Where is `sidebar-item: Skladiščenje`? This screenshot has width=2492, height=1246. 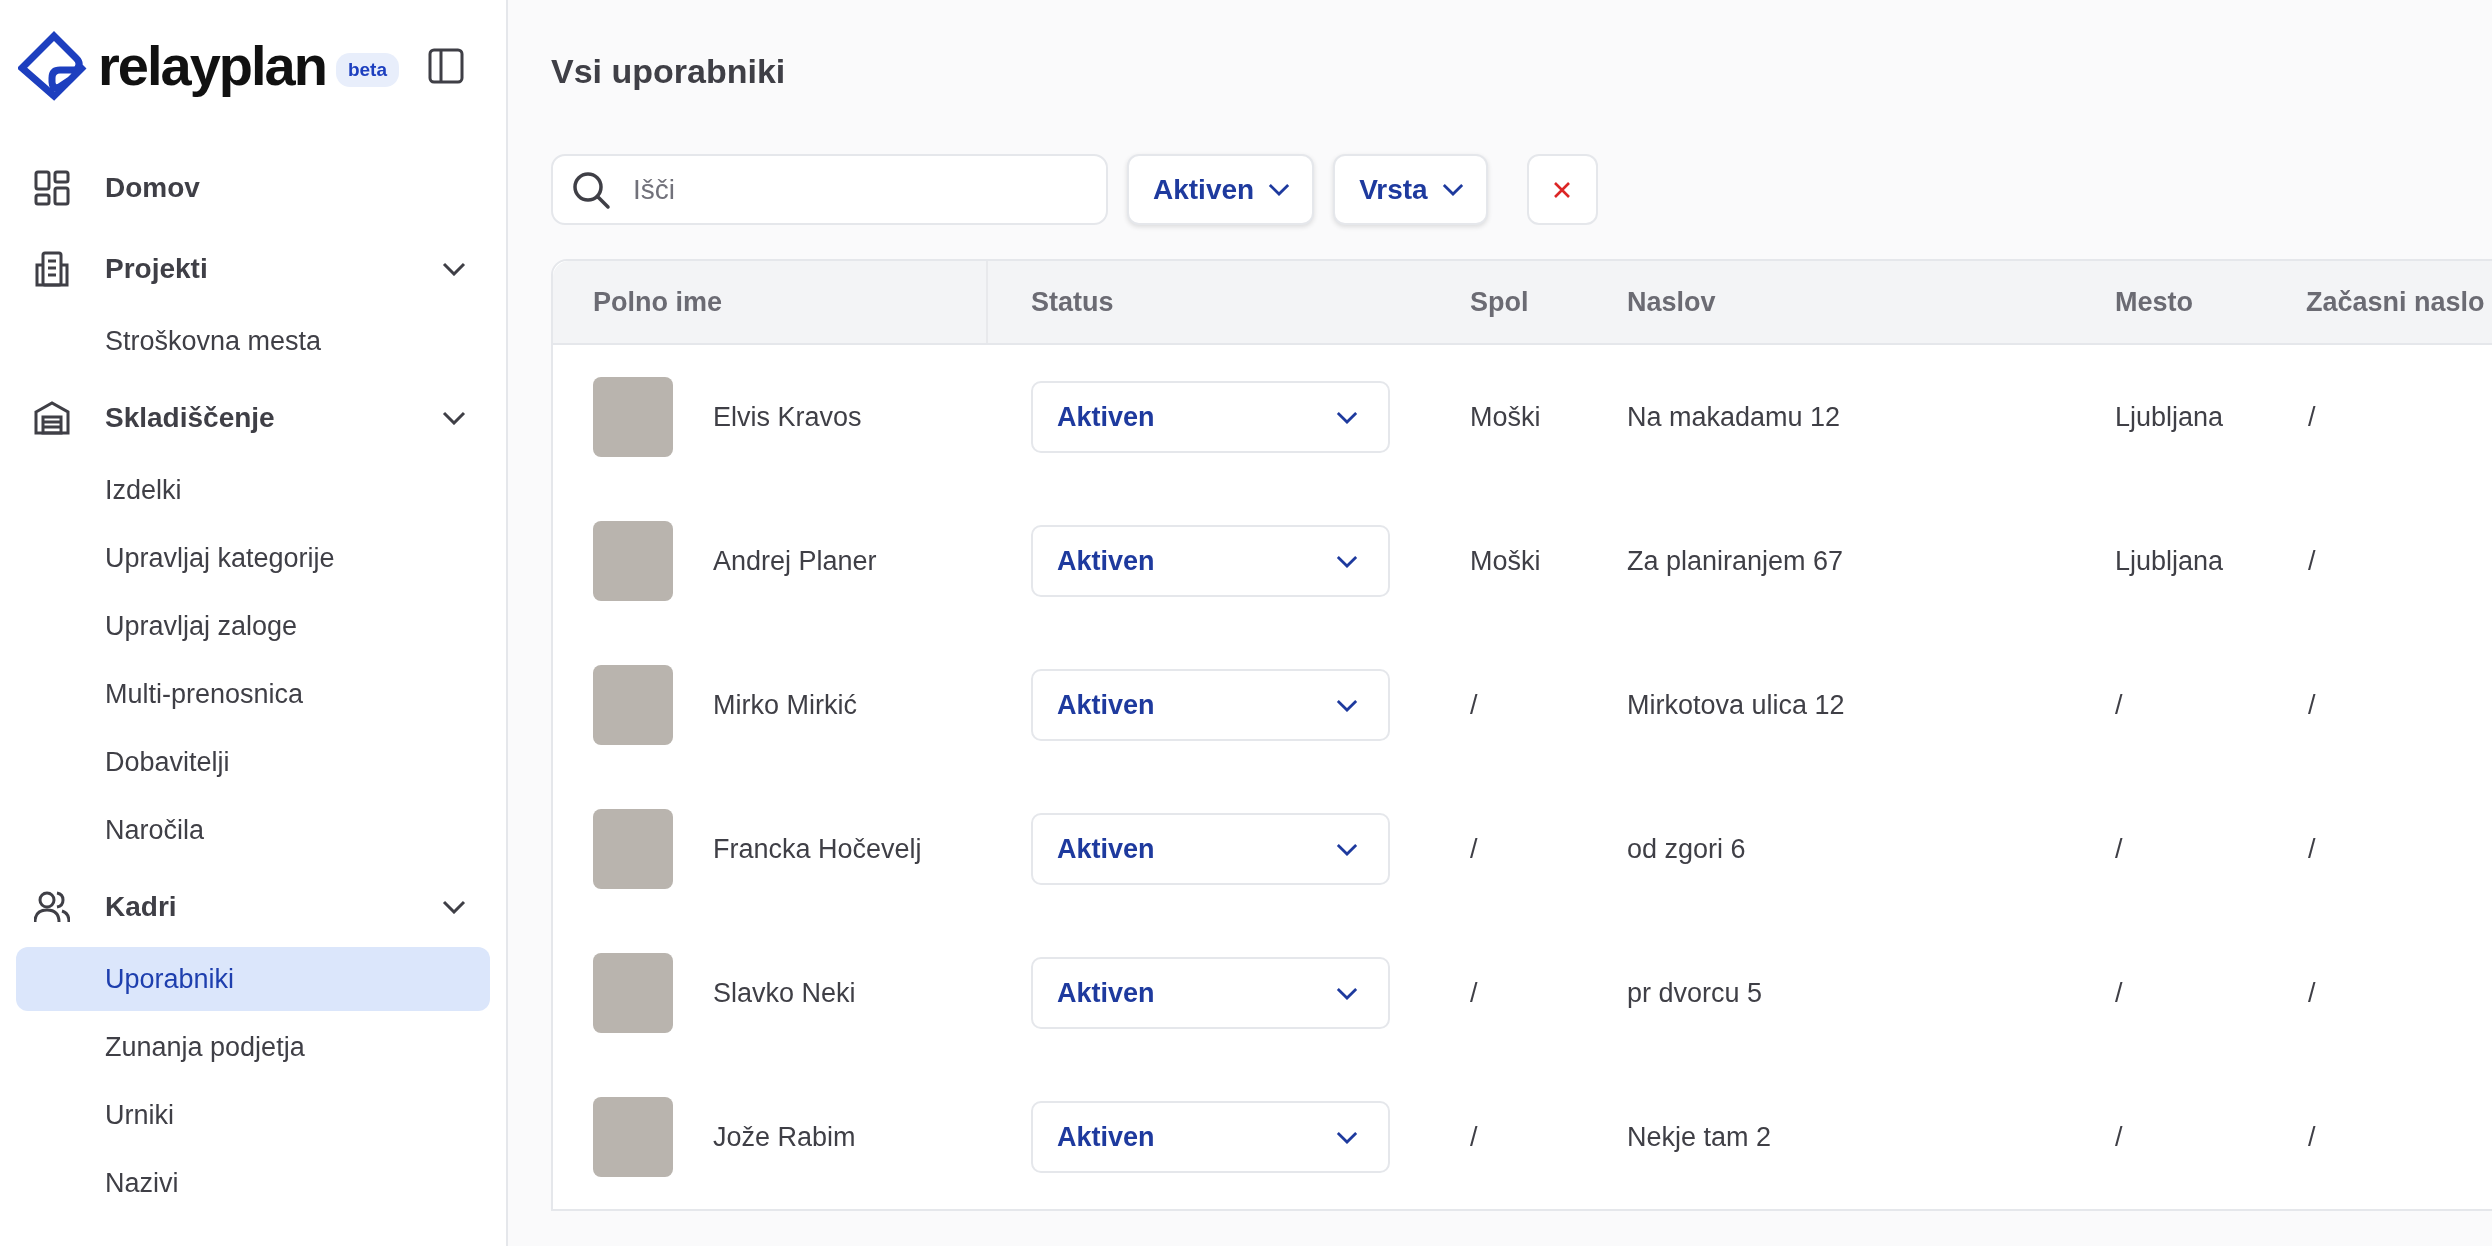
sidebar-item: Skladiščenje is located at coordinates (253, 418).